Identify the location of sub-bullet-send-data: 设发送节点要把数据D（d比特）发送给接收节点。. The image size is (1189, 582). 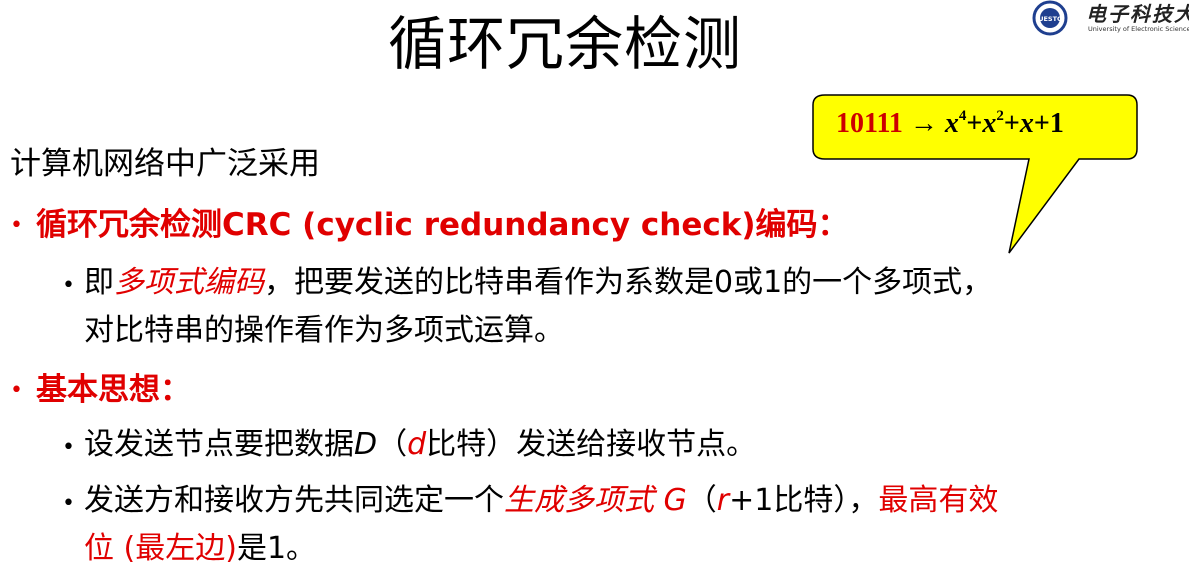
(420, 444).